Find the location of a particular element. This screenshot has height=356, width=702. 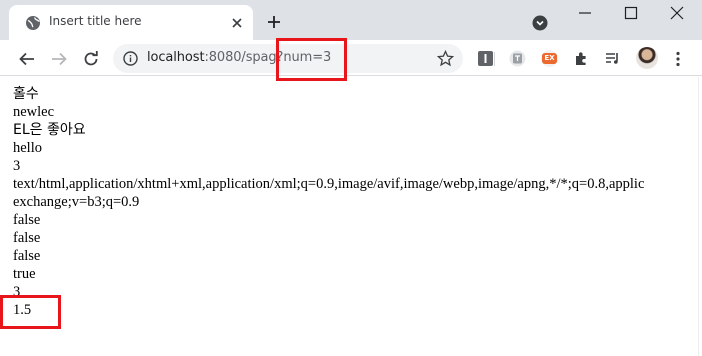

extension-badge: EX is located at coordinates (549, 58).